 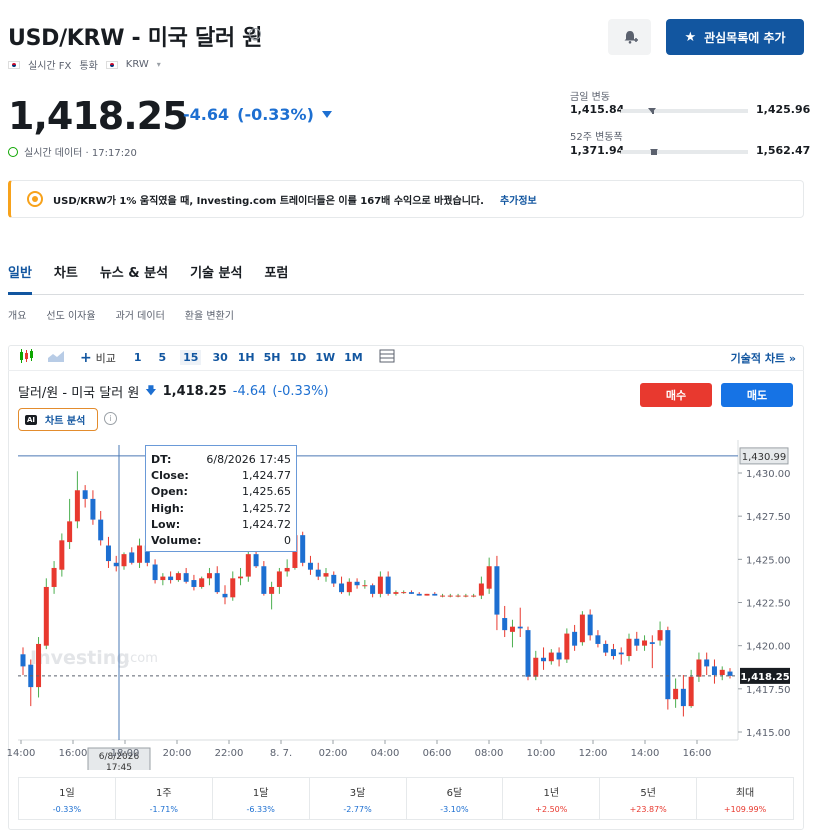 I want to click on interval-15: 15, so click(x=191, y=357).